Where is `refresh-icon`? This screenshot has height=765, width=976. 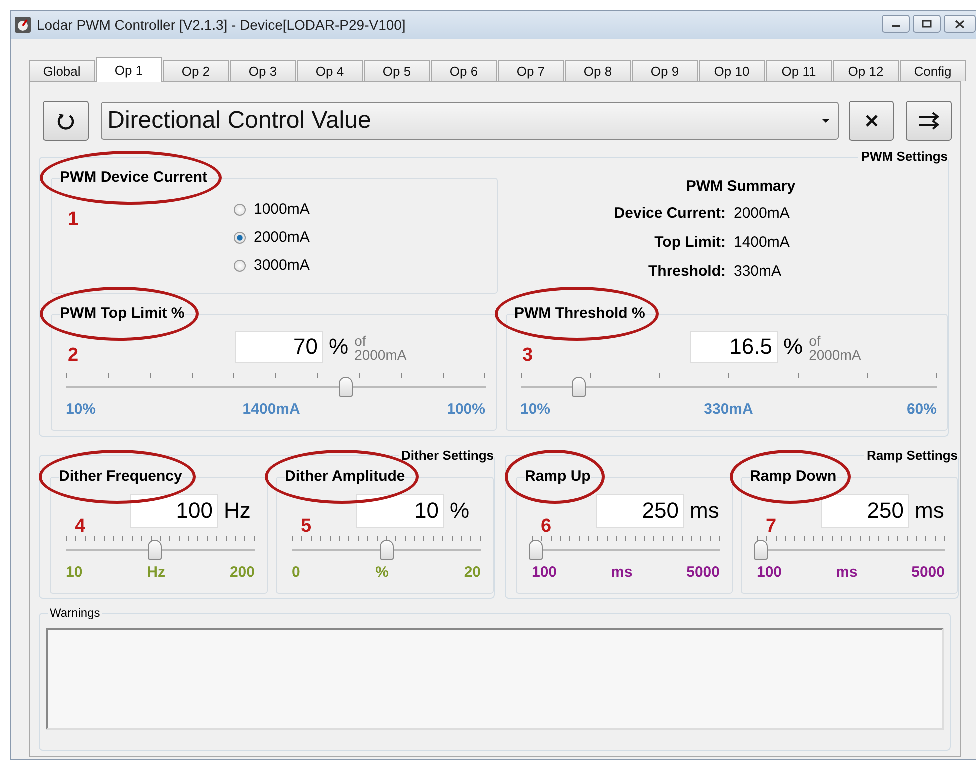 refresh-icon is located at coordinates (66, 121).